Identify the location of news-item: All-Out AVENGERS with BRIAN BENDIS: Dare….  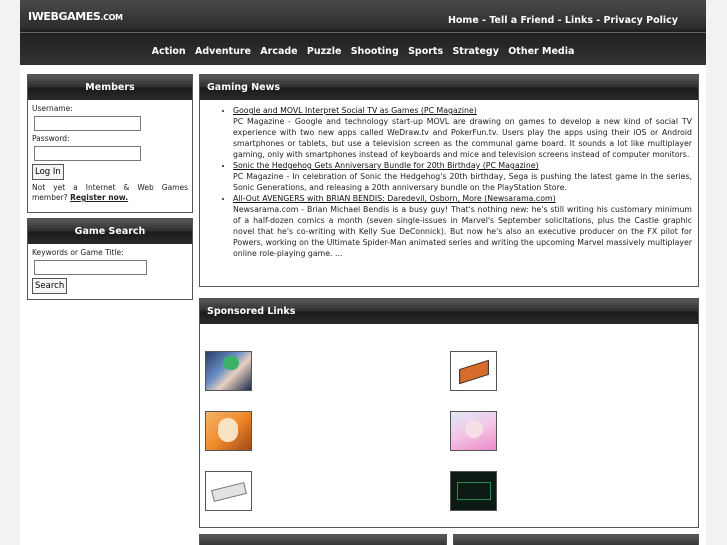
(462, 226).